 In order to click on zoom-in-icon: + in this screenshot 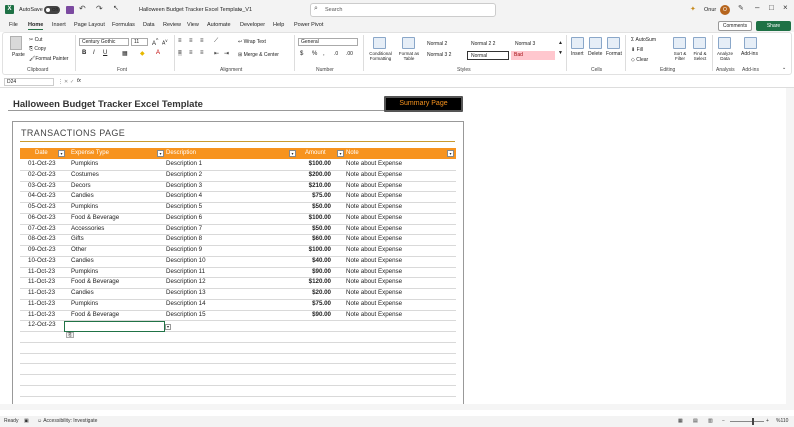, I will do `click(767, 421)`.